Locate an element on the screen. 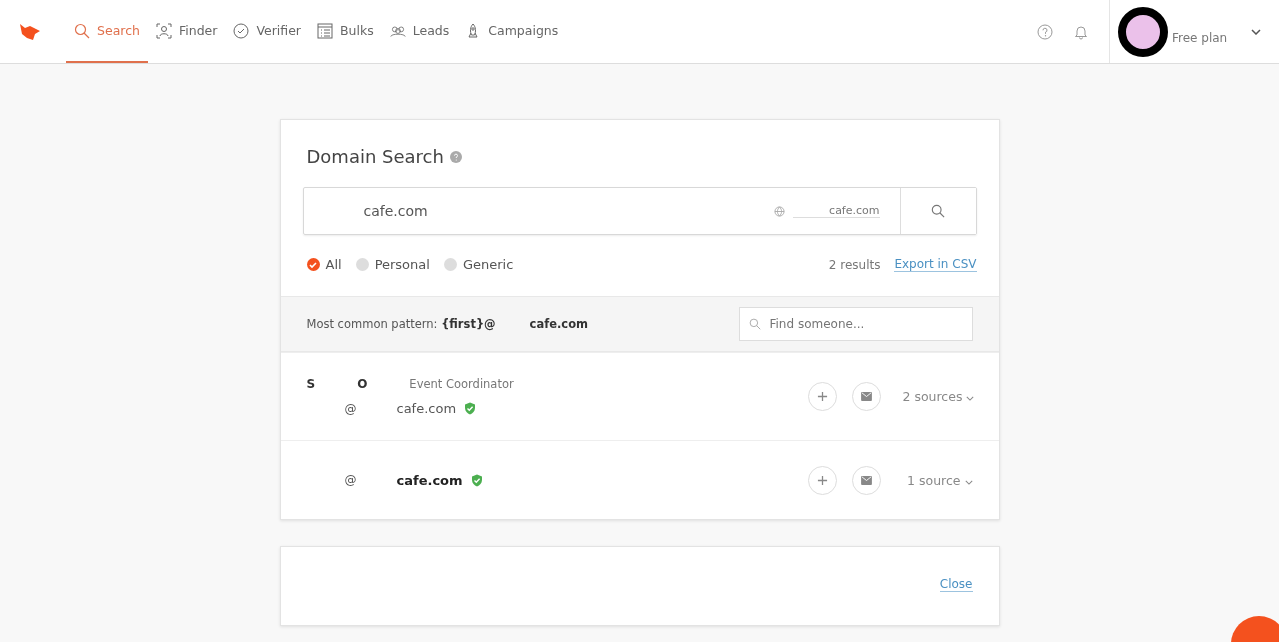 Image resolution: width=1279 pixels, height=642 pixels. nav-tab: Bulks is located at coordinates (345, 31).